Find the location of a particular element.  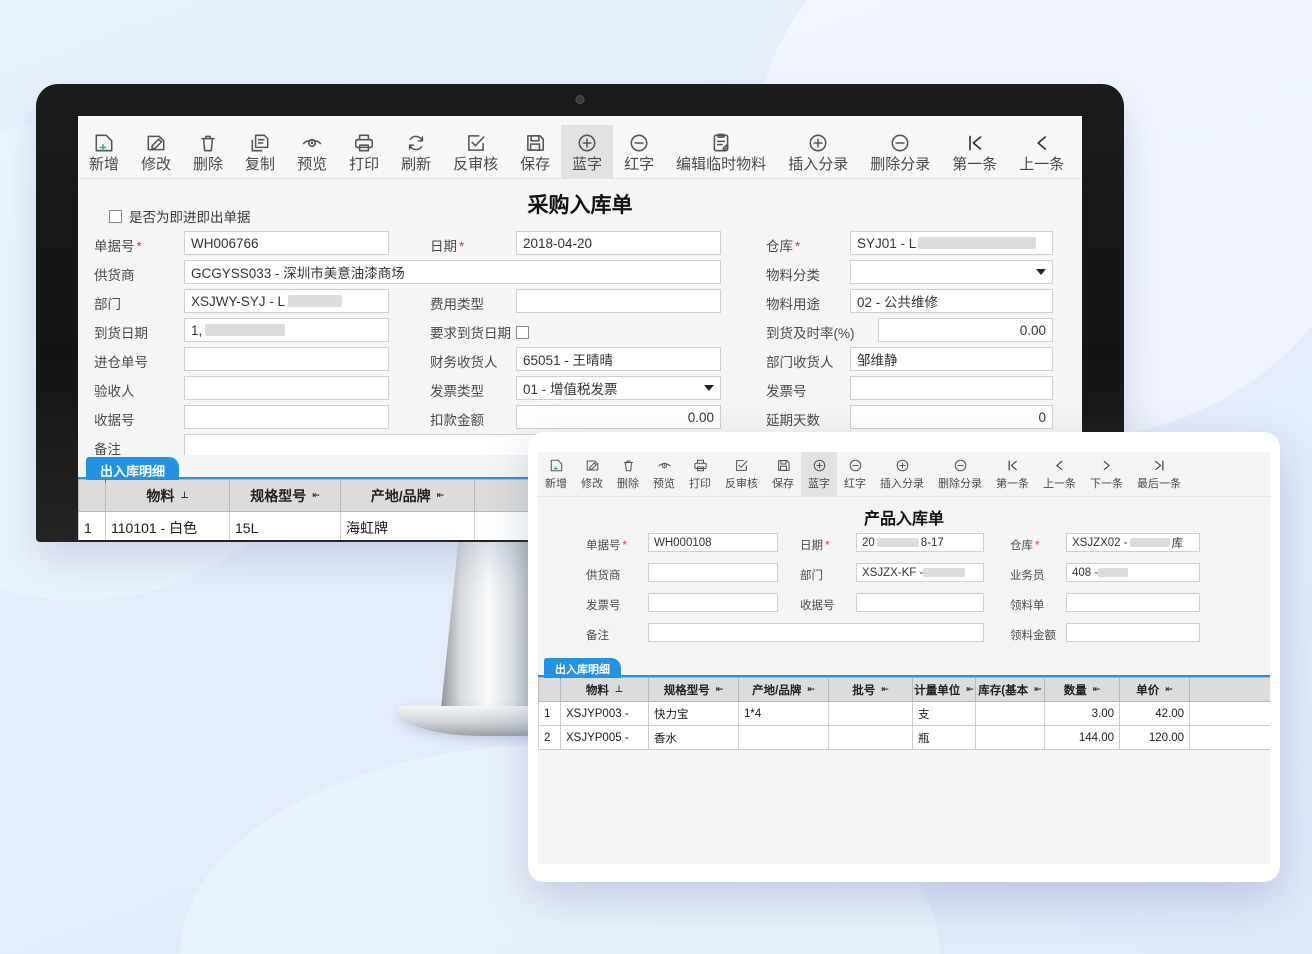

require-date-checkbox is located at coordinates (522, 332).